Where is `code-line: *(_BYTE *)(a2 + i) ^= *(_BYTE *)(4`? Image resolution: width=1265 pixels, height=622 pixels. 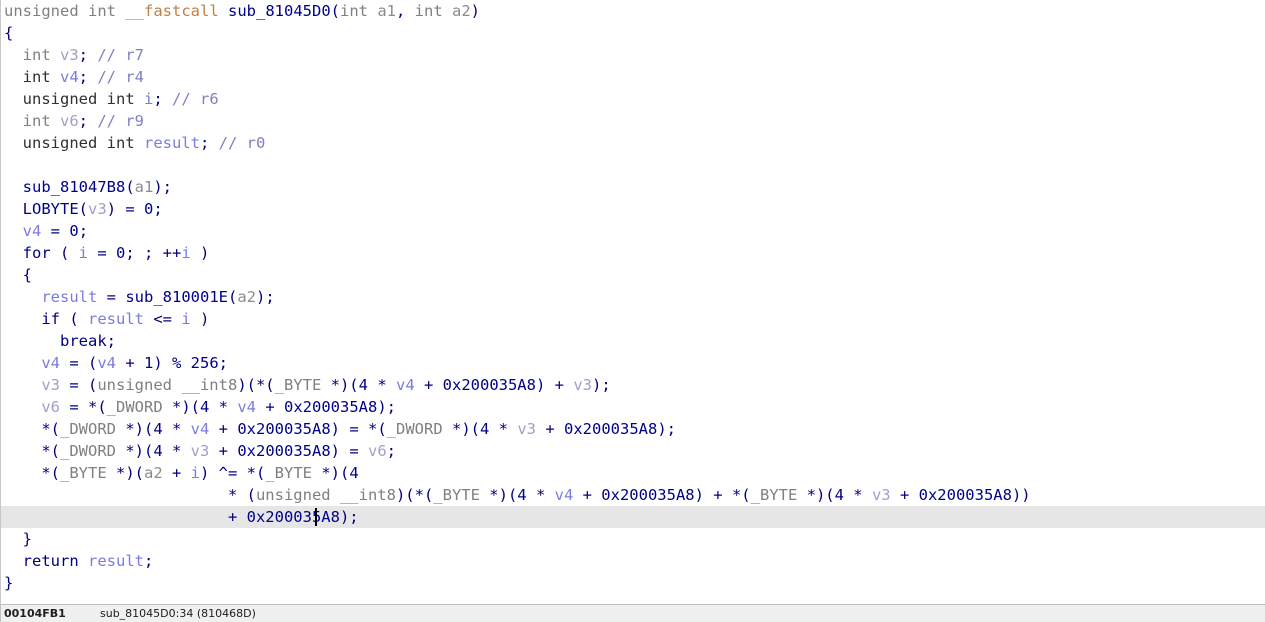 code-line: *(_BYTE *)(a2 + i) ^= *(_BYTE *)(4 is located at coordinates (633, 473).